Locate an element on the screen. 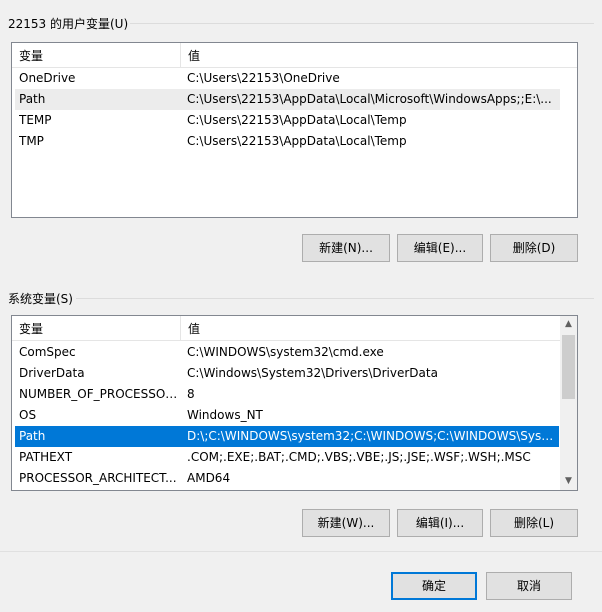 This screenshot has height=612, width=602. system-delete-button: 删除(L) is located at coordinates (534, 523).